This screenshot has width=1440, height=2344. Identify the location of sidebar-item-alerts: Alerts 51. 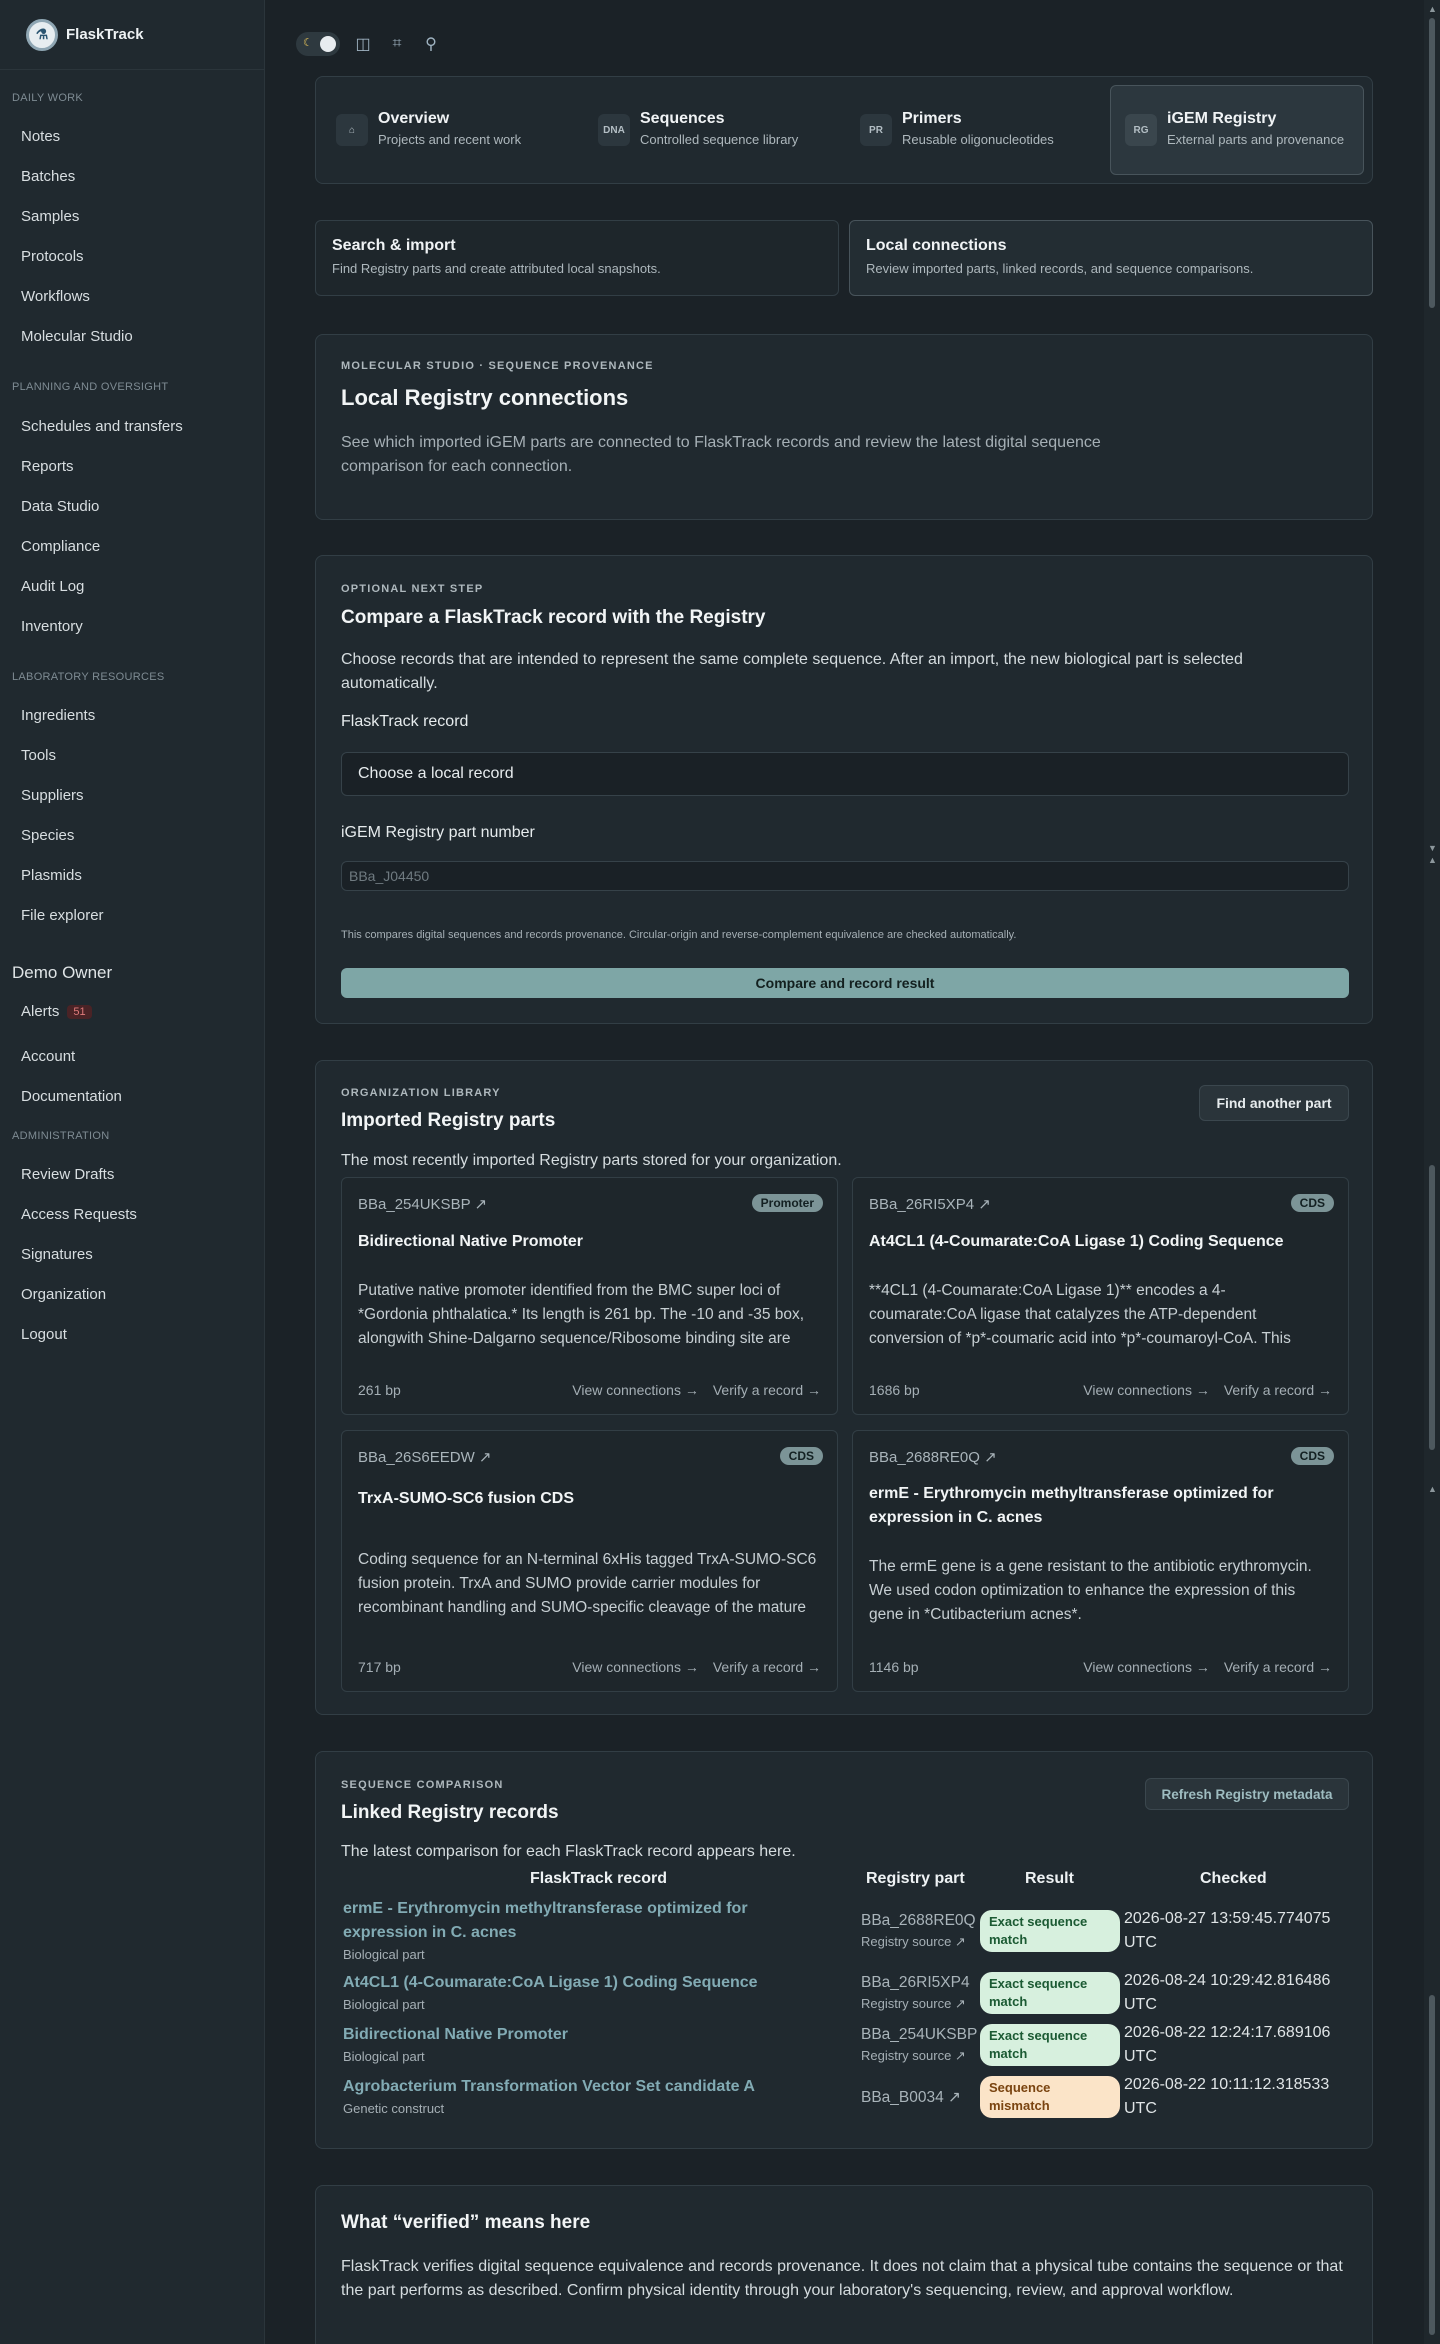
(56, 1011).